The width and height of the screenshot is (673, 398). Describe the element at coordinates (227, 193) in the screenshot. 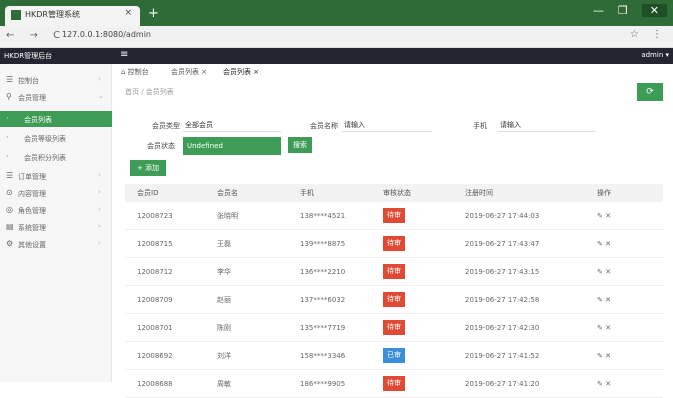

I see `col-header: 会员名` at that location.